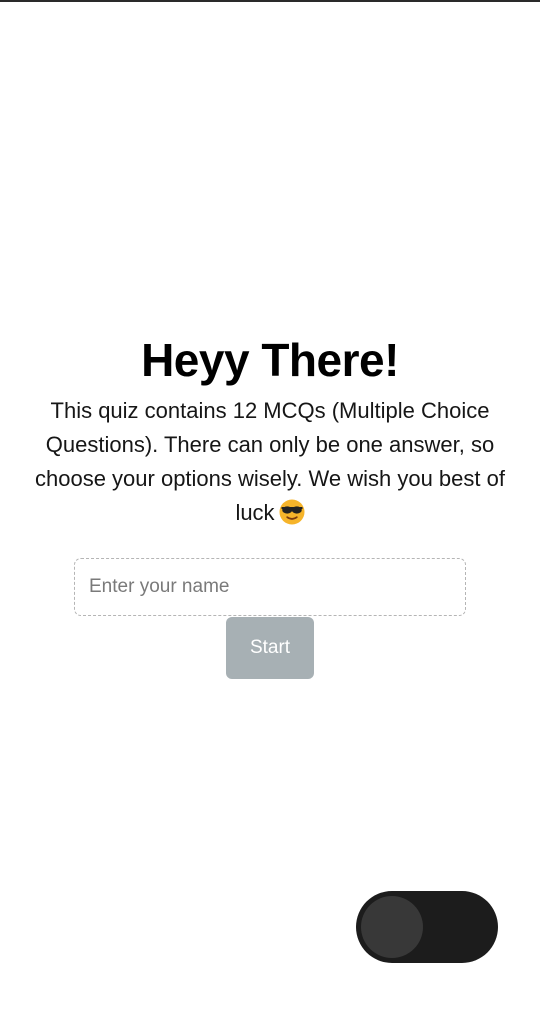  What do you see at coordinates (292, 512) in the screenshot?
I see `sunglasses-face-icon` at bounding box center [292, 512].